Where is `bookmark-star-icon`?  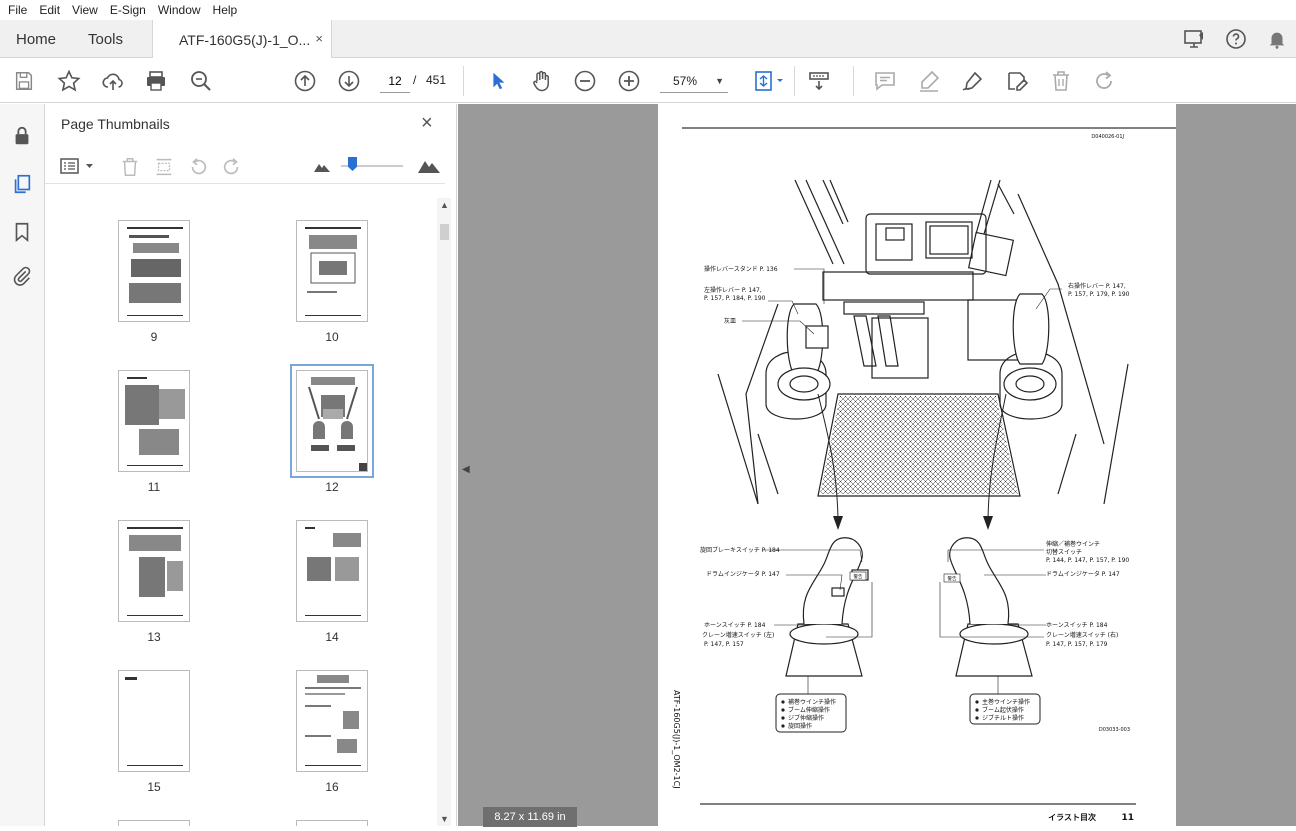 bookmark-star-icon is located at coordinates (69, 81).